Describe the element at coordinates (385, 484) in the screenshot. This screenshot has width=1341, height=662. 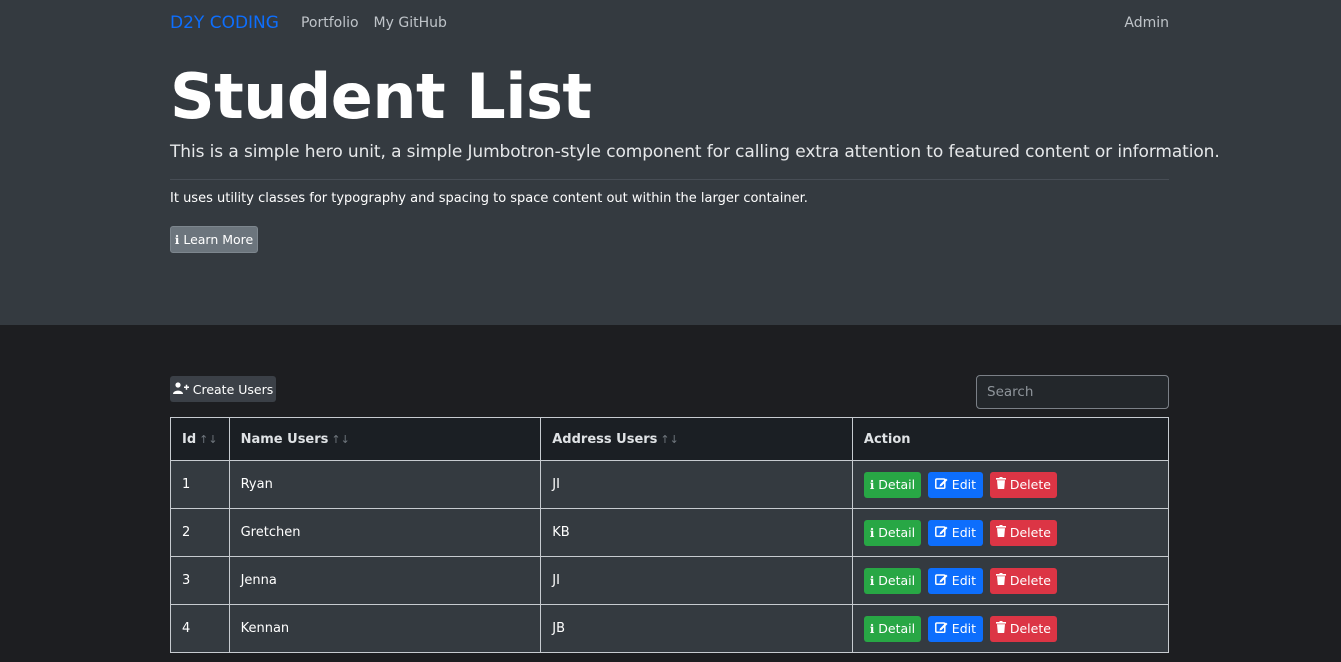
I see `cell-name: Ryan` at that location.